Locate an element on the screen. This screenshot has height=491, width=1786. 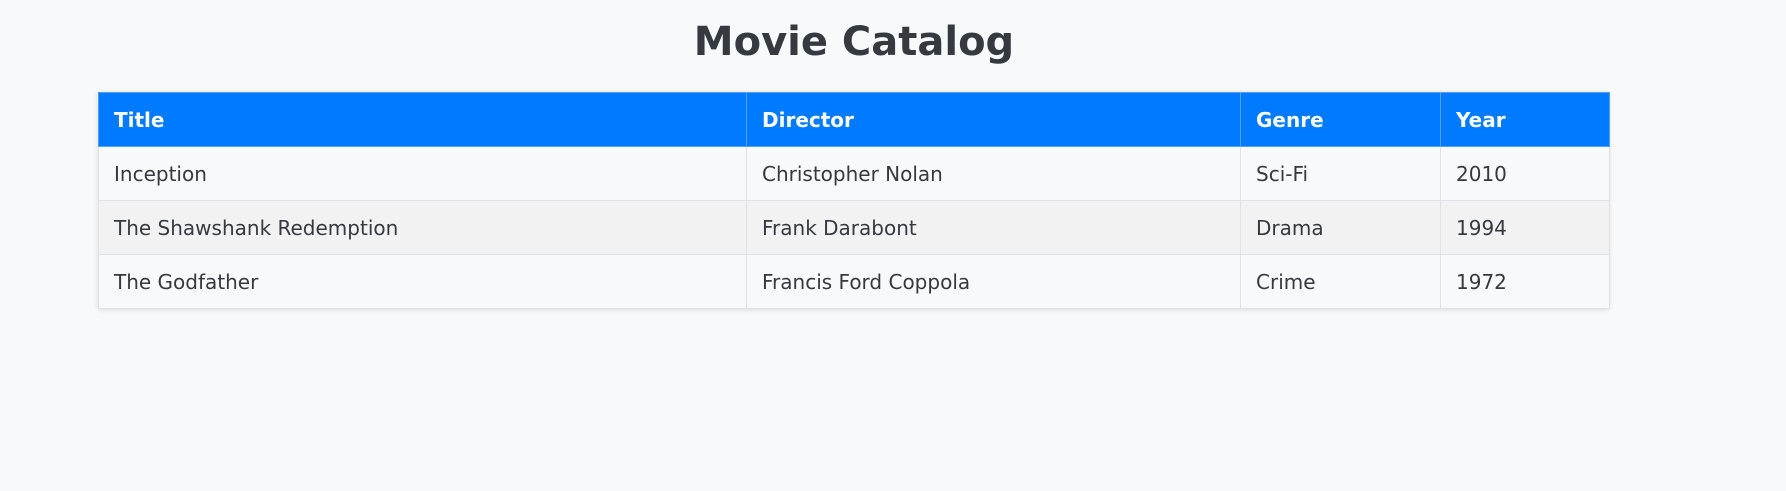
column-header-genre: Genre is located at coordinates (1340, 119).